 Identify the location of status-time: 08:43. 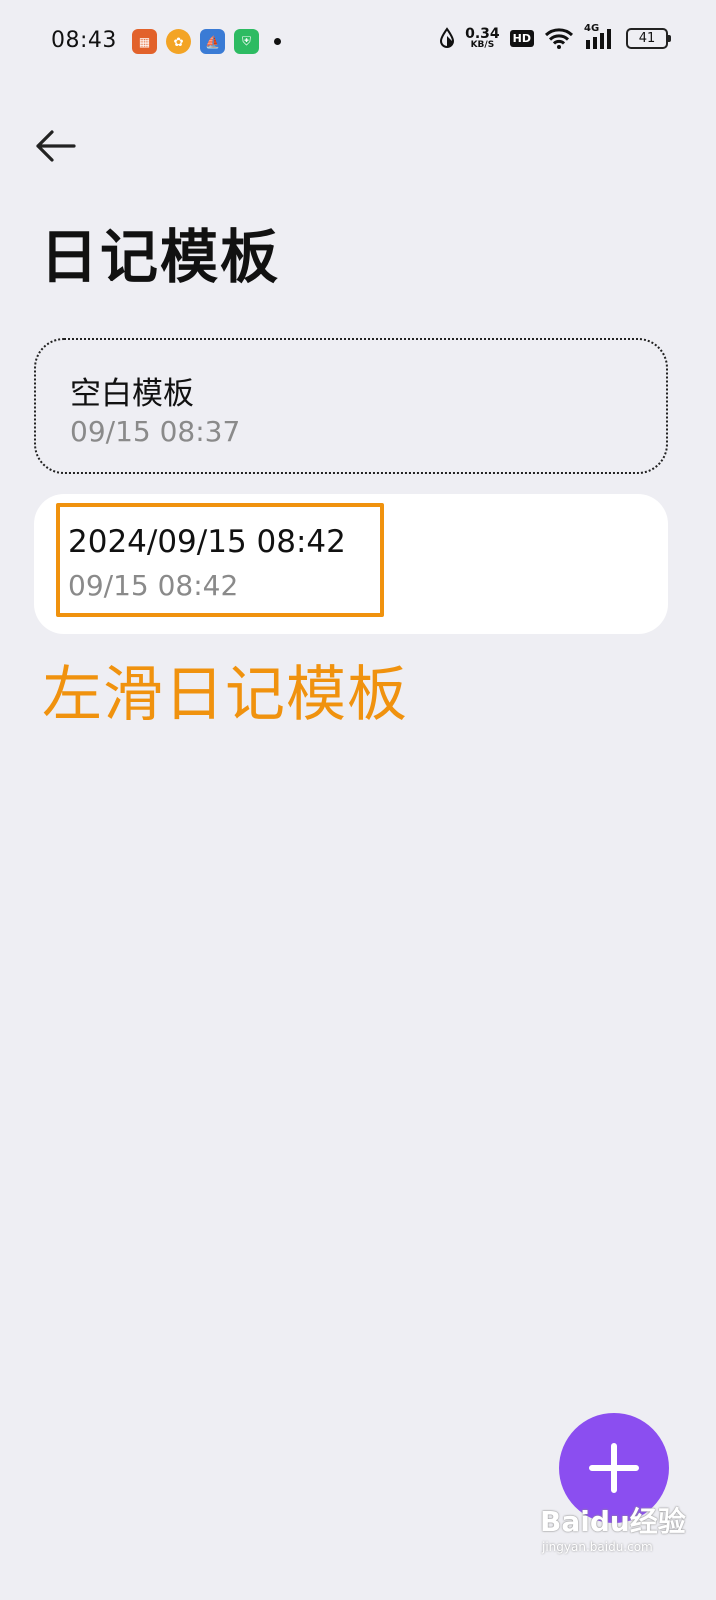
(84, 40).